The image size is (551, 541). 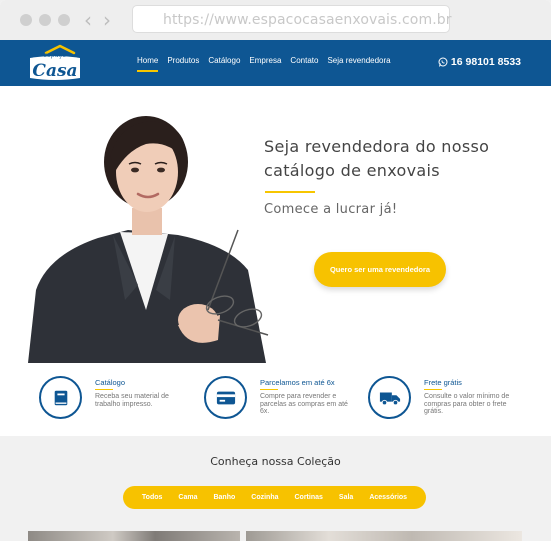 What do you see at coordinates (224, 60) in the screenshot?
I see `nav-catalogo: Catálogo` at bounding box center [224, 60].